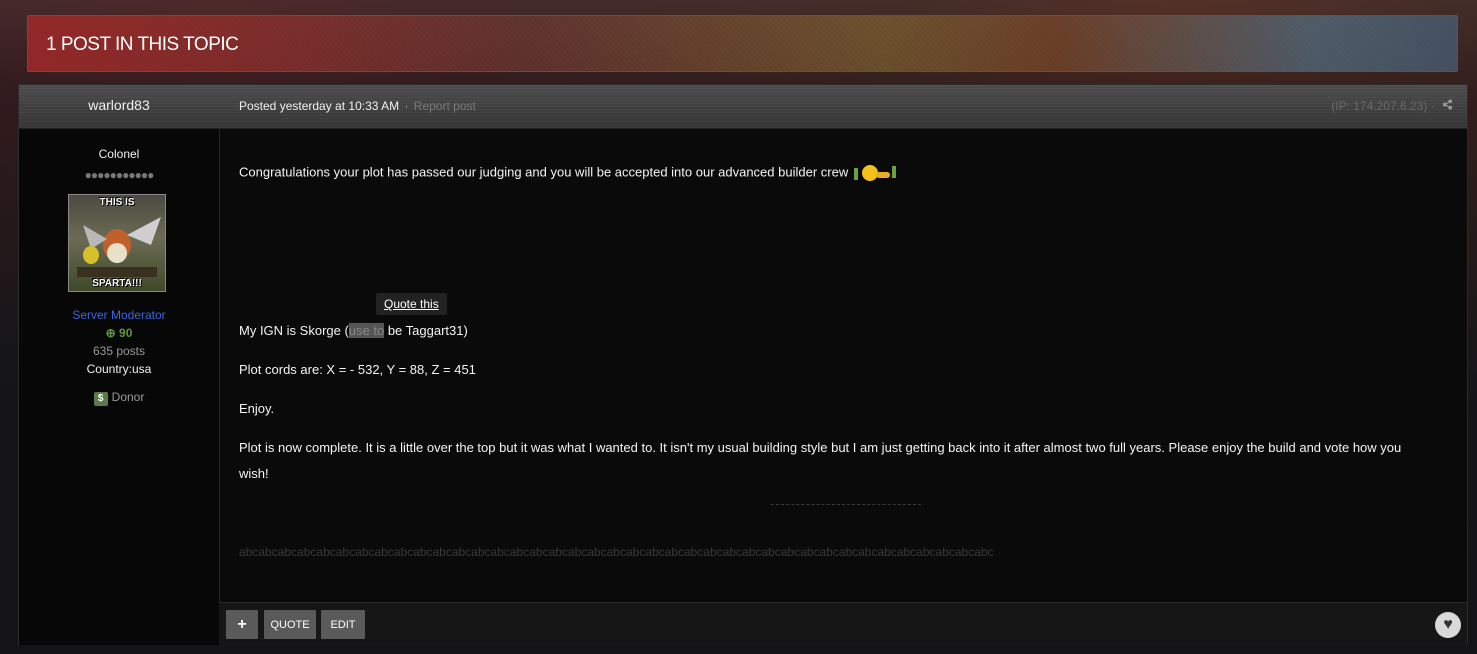 The image size is (1477, 654). I want to click on enjoy-line: Enjoy., so click(257, 408).